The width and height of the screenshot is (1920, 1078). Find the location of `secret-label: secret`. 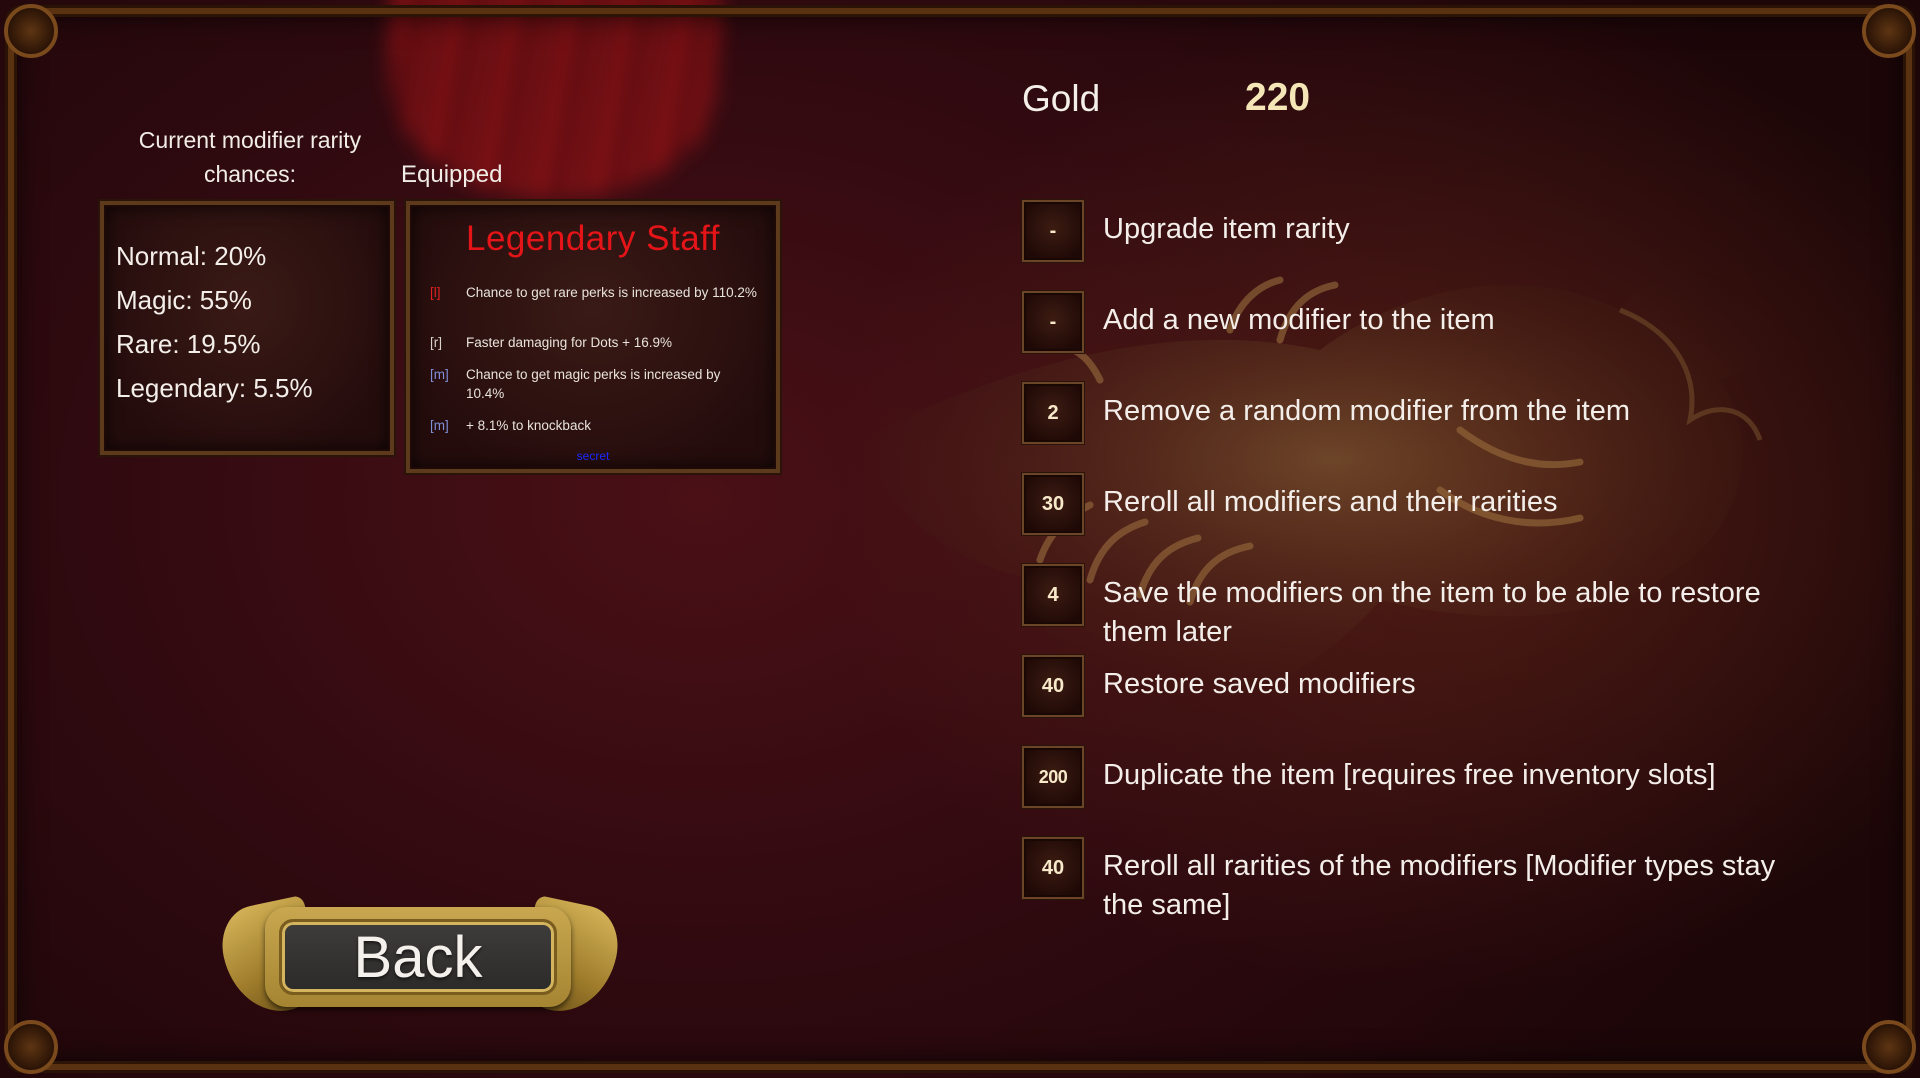

secret-label: secret is located at coordinates (593, 456).